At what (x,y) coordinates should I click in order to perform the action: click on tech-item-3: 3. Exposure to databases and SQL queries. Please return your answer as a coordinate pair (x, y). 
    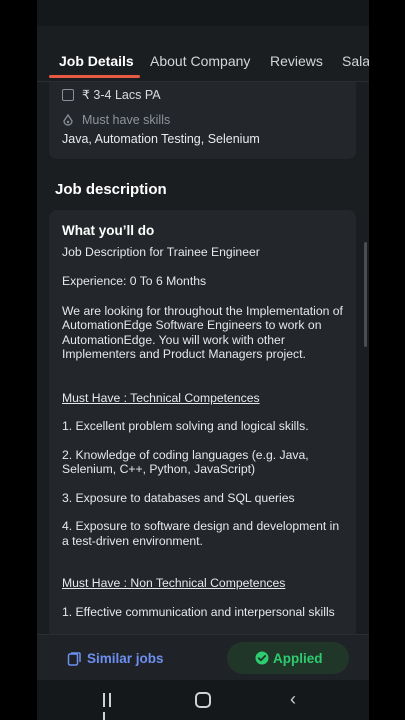
    Looking at the image, I should click on (178, 497).